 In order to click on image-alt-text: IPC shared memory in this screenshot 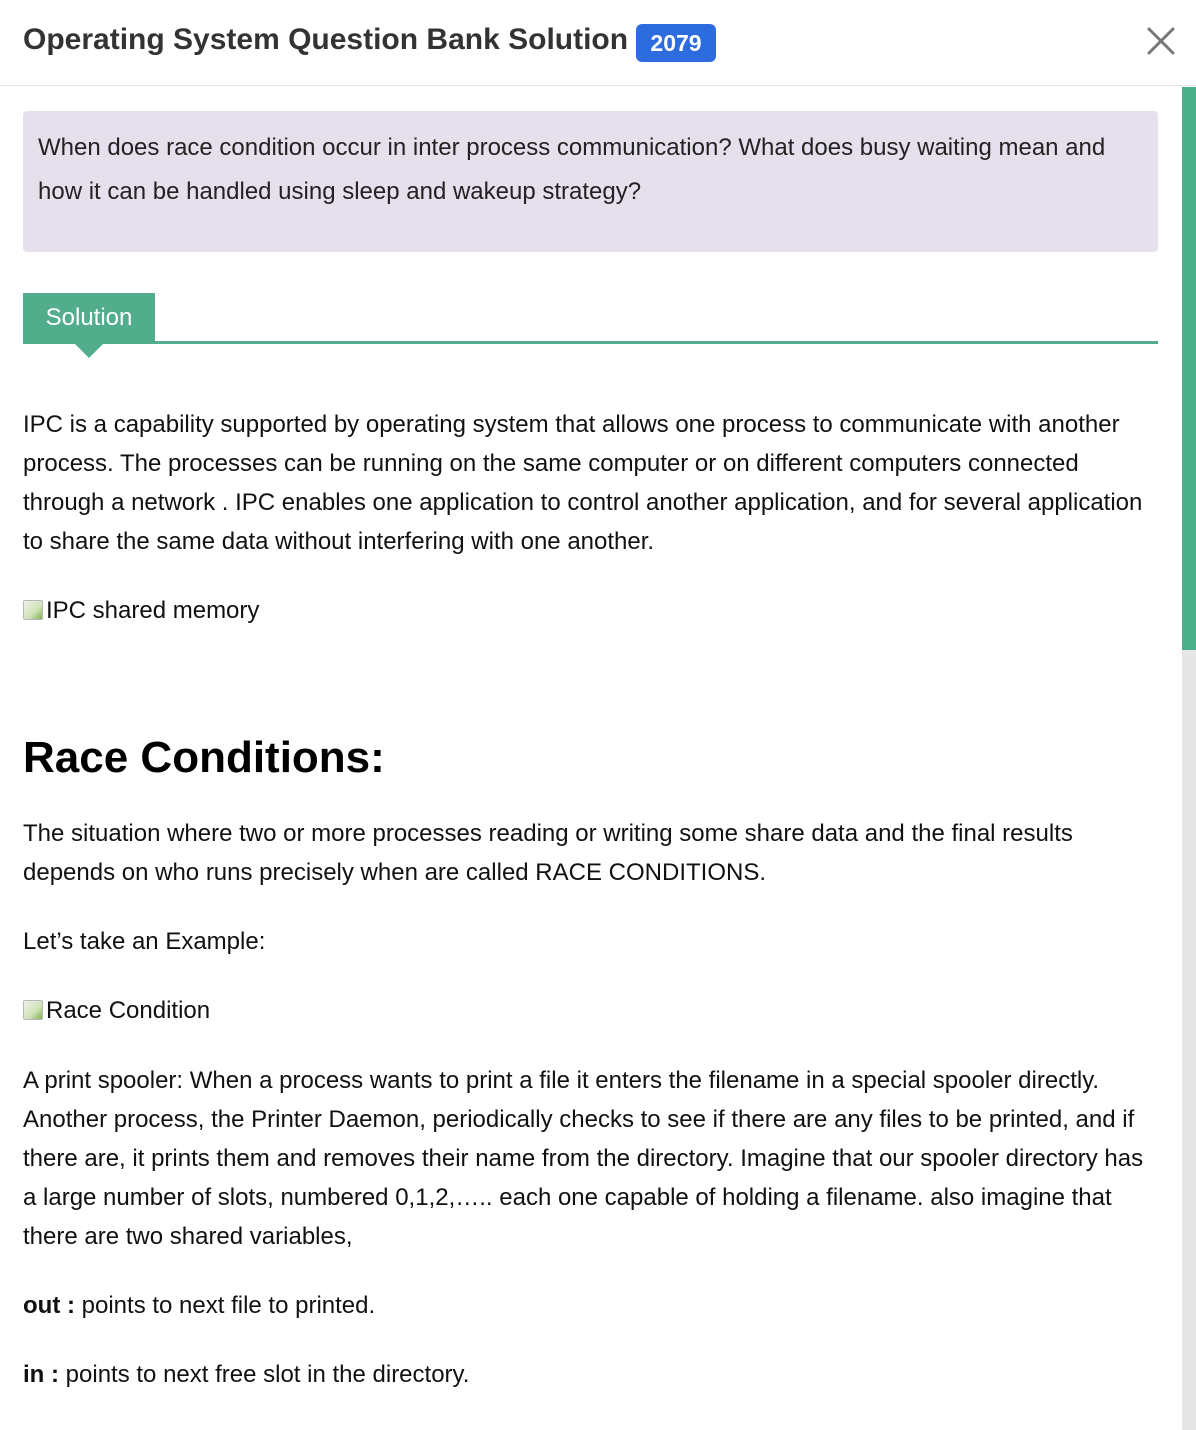, I will do `click(153, 610)`.